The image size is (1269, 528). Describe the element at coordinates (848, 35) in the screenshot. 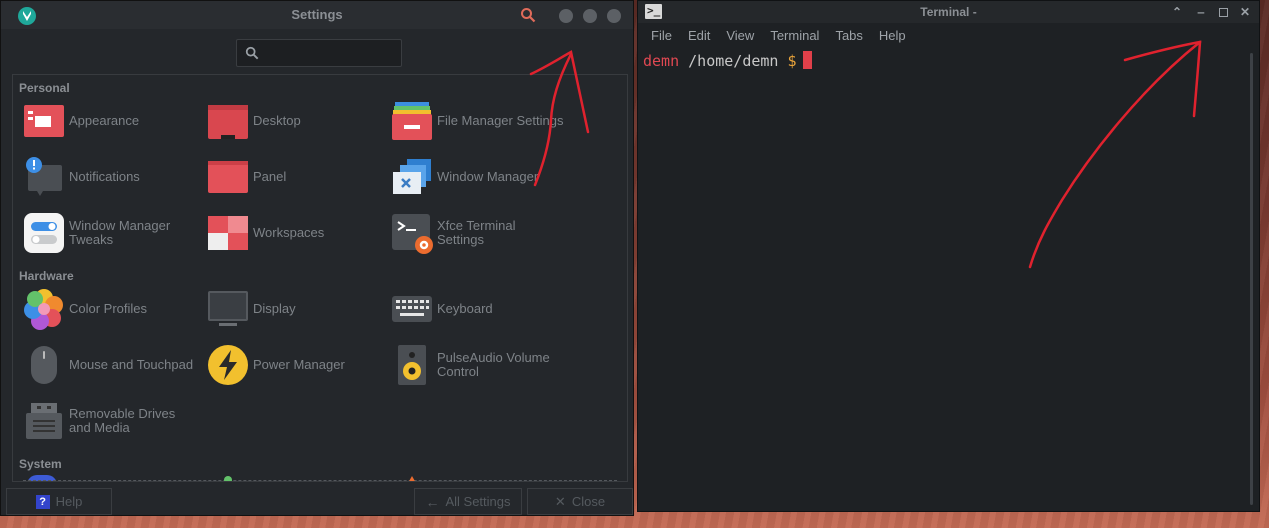

I see `menu-tabs: Tabs` at that location.